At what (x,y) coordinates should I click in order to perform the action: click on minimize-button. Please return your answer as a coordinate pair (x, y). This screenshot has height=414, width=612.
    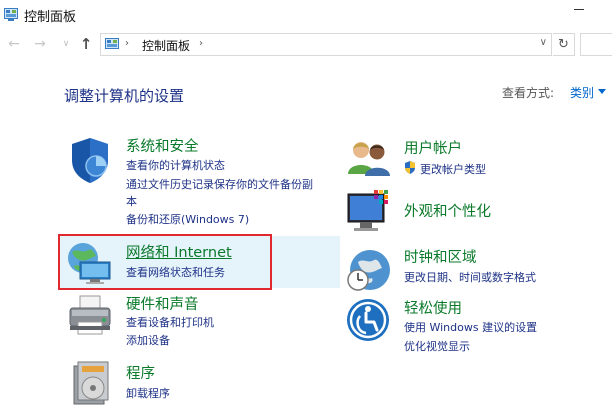
    Looking at the image, I should click on (579, 9).